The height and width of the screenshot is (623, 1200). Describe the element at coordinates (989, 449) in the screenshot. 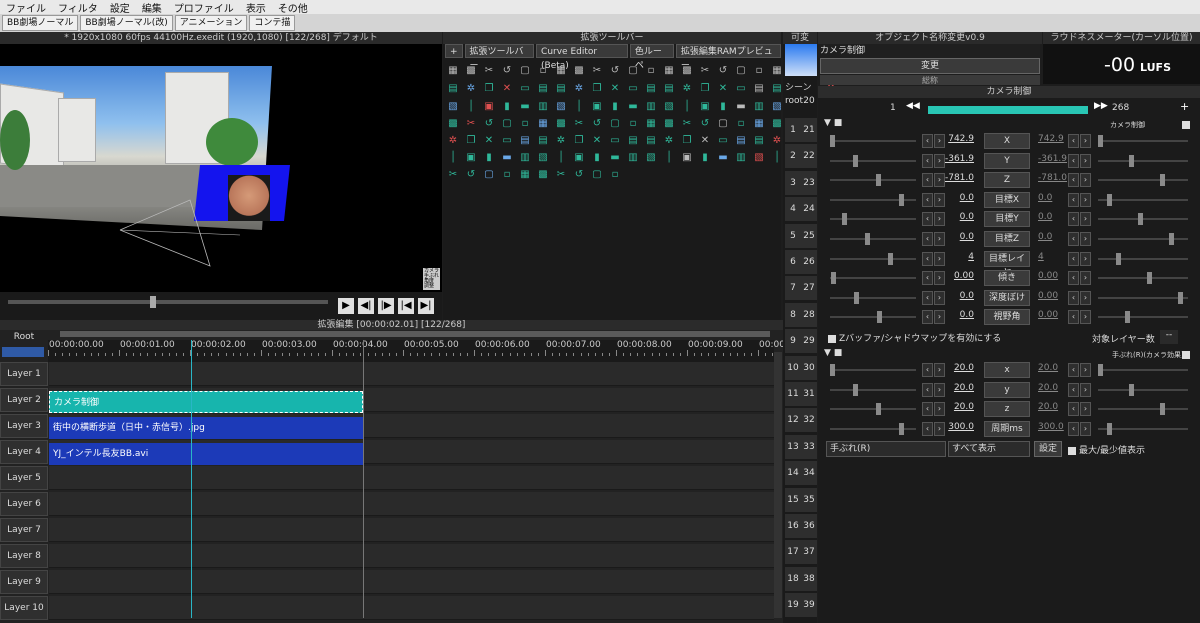

I see `display-select: すべて表示` at that location.